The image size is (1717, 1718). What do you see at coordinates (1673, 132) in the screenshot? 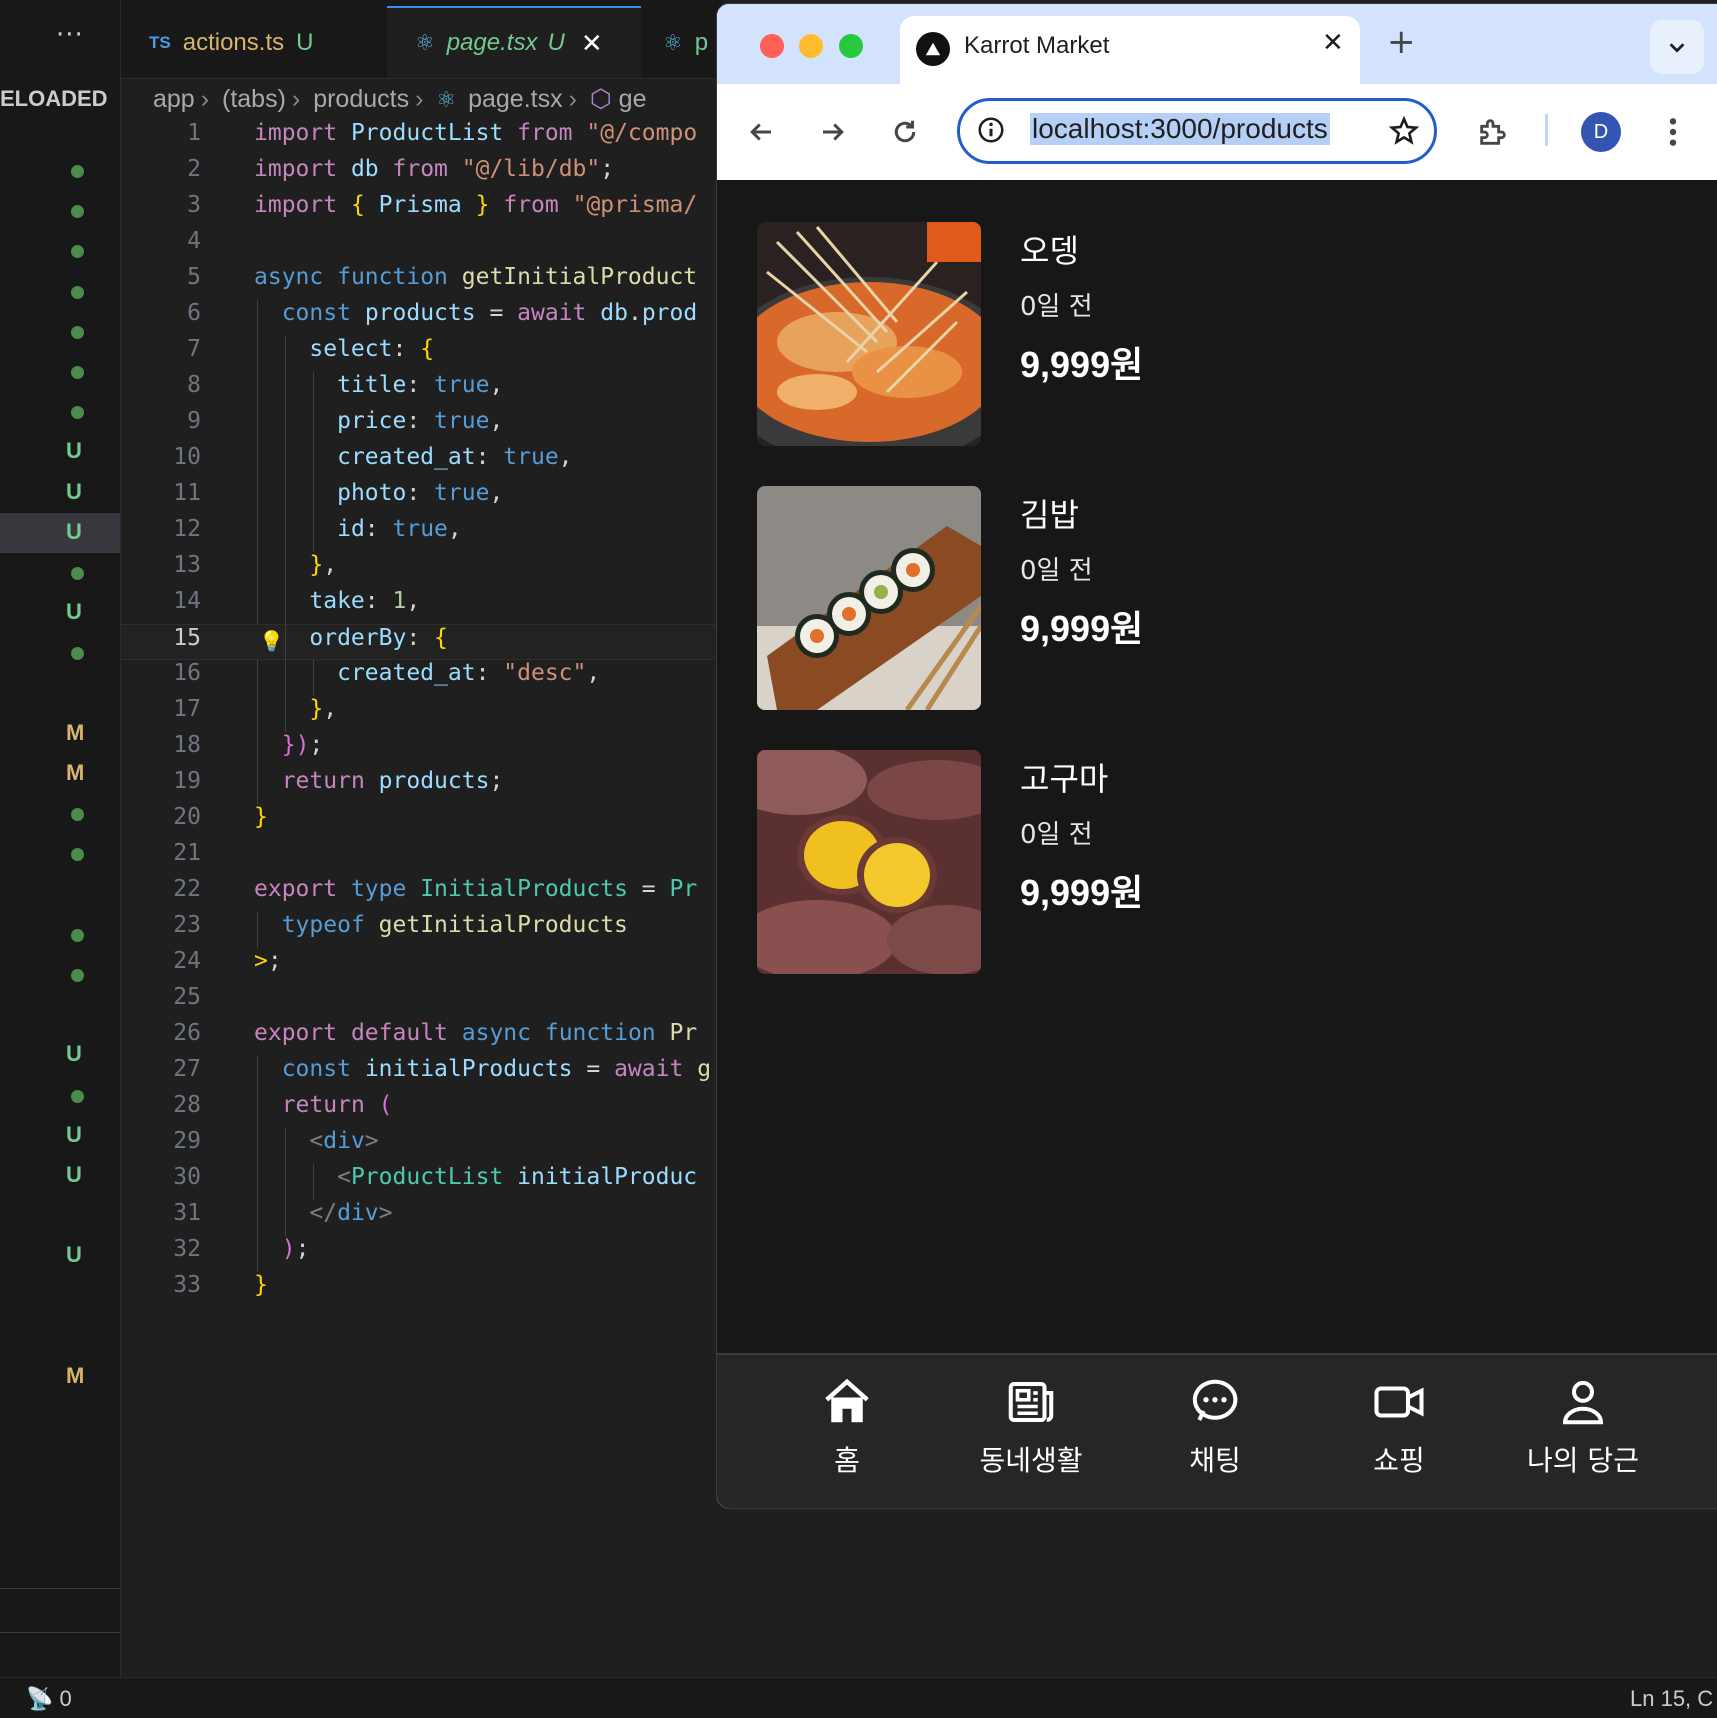
I see `kebab-menu-icon` at bounding box center [1673, 132].